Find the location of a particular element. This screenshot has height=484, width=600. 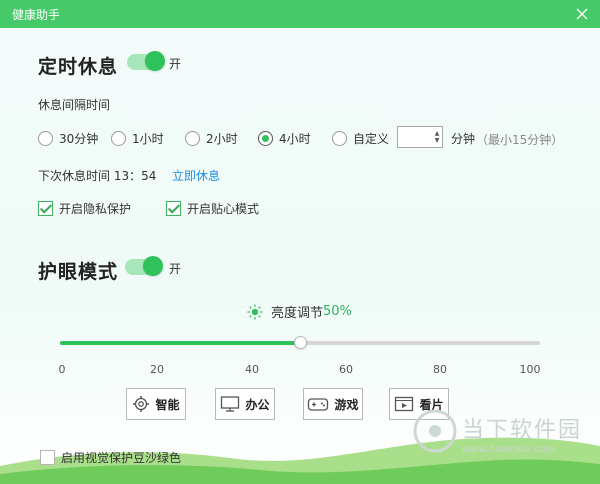

radio-circle-selected is located at coordinates (265, 138).